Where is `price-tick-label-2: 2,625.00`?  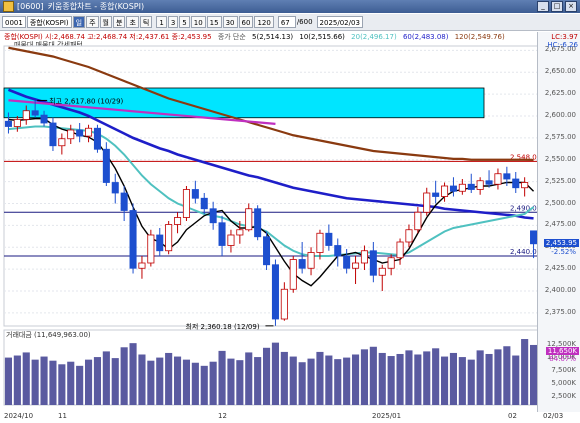 price-tick-label-2: 2,625.00 is located at coordinates (560, 93).